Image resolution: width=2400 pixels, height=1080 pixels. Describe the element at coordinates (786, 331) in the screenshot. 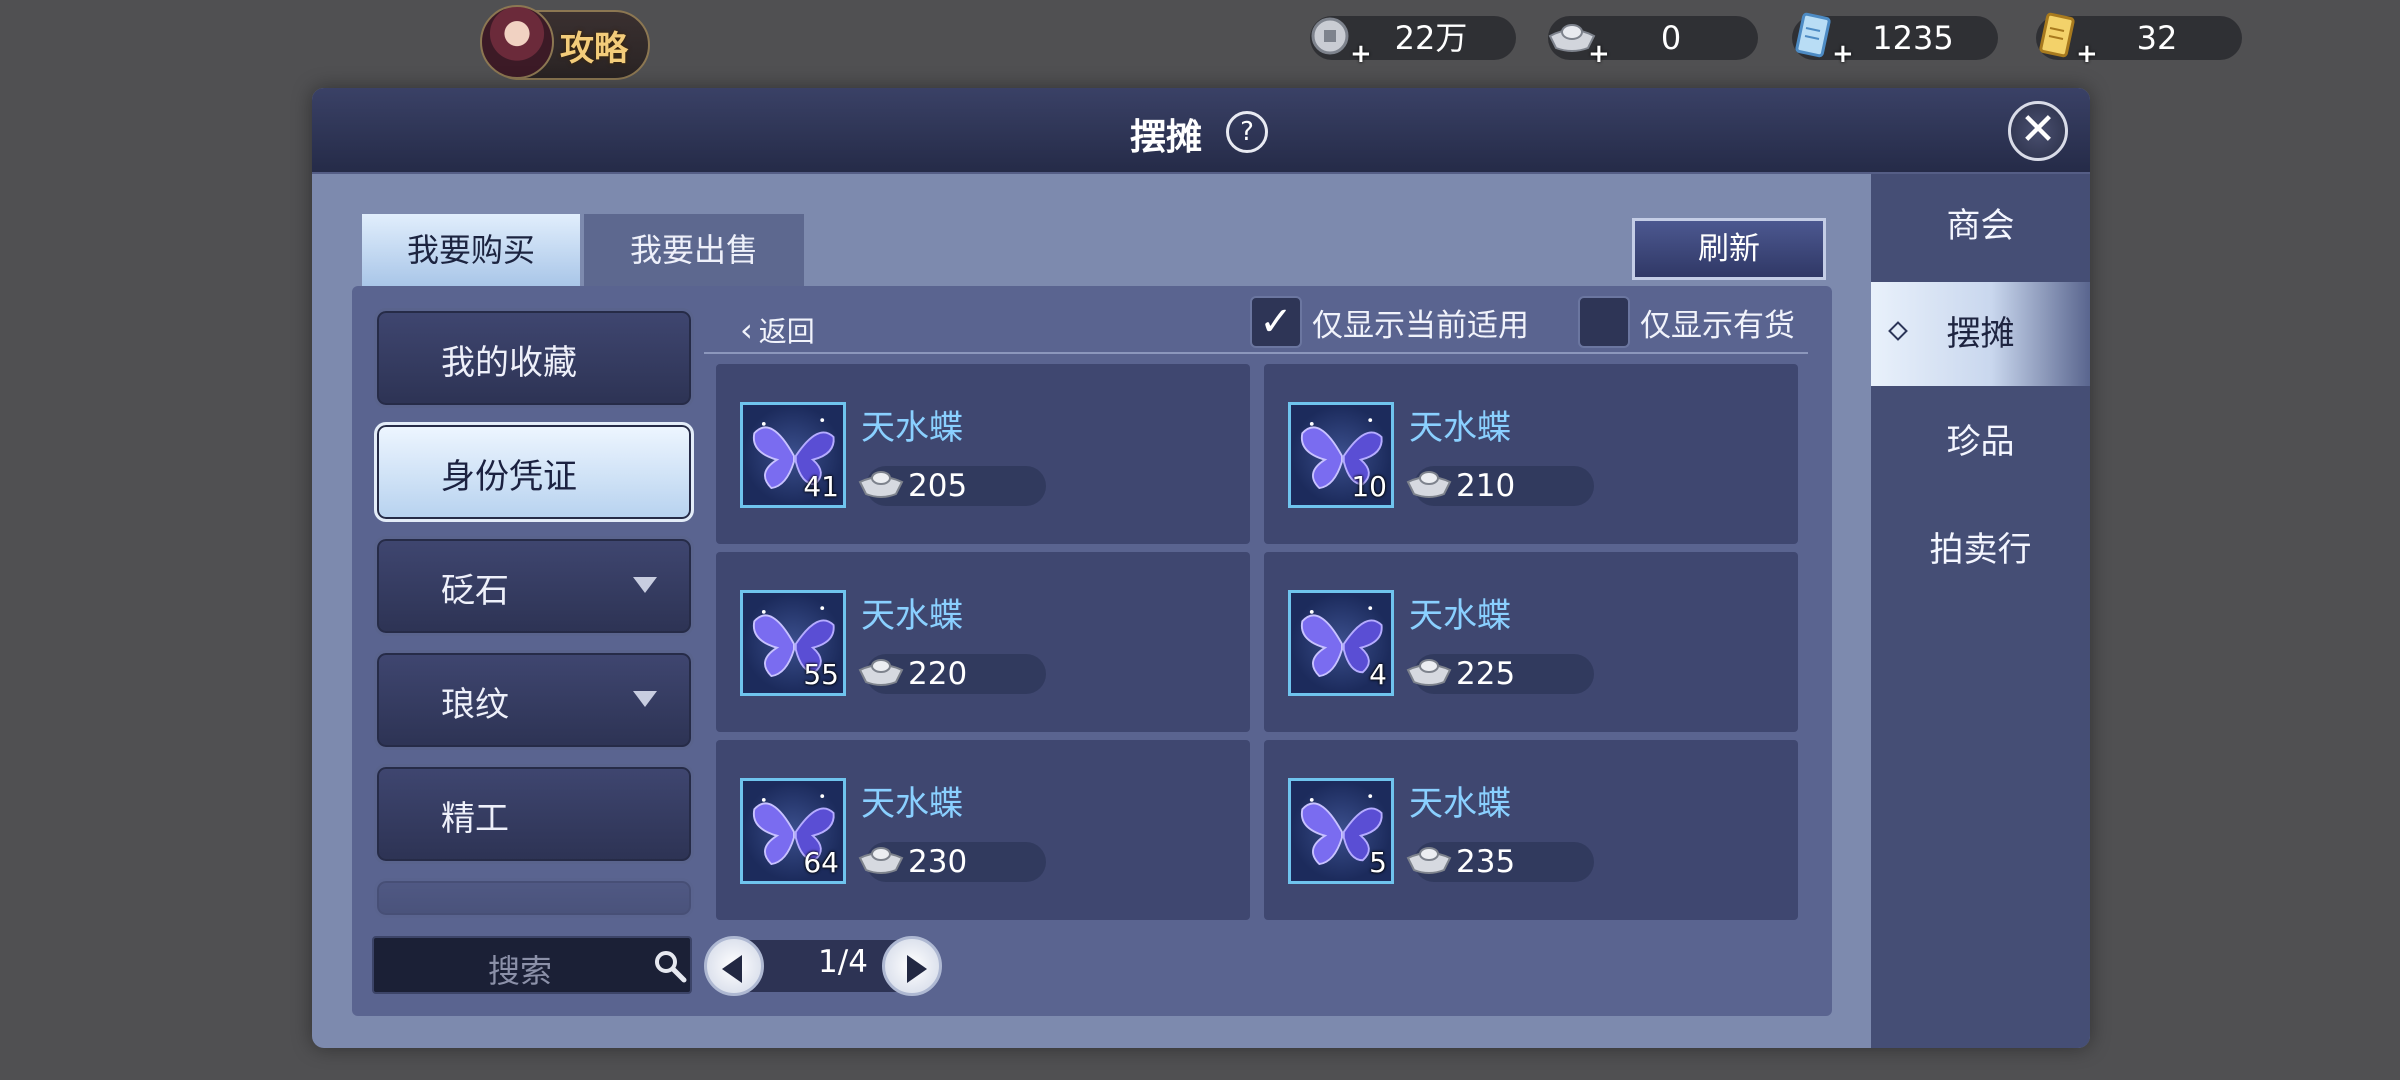

I see `back-label: 返回` at that location.